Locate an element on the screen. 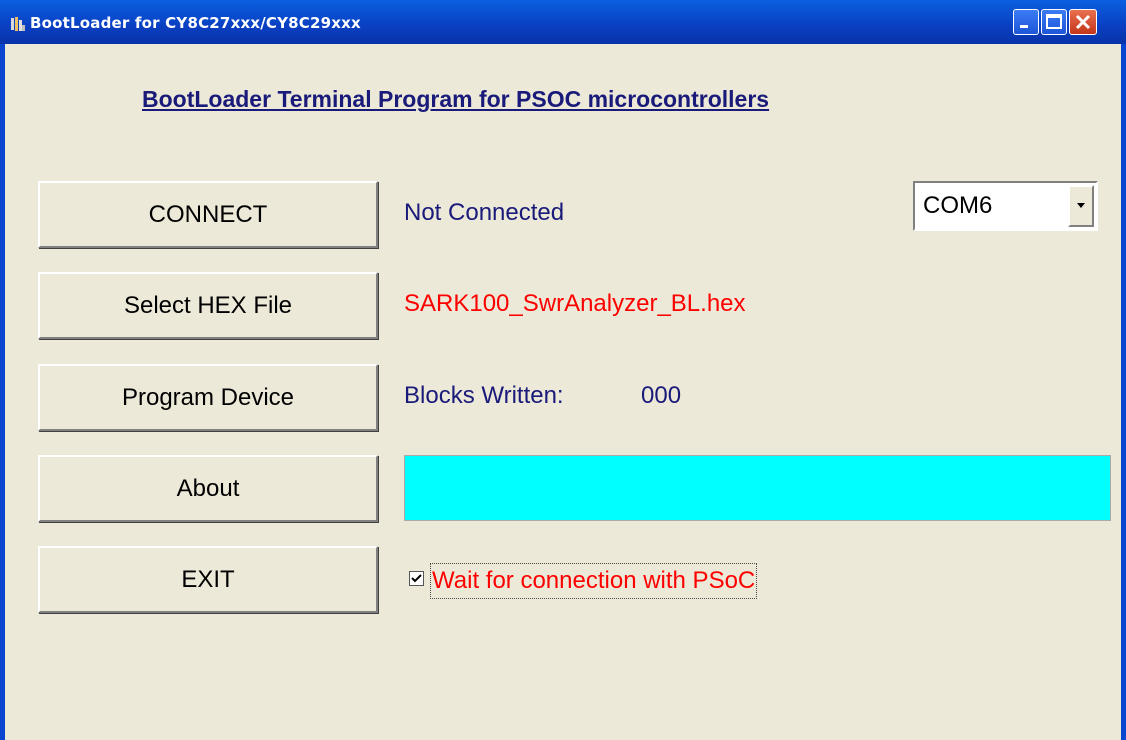 The image size is (1126, 740). com-port-dropdown-button is located at coordinates (1081, 206).